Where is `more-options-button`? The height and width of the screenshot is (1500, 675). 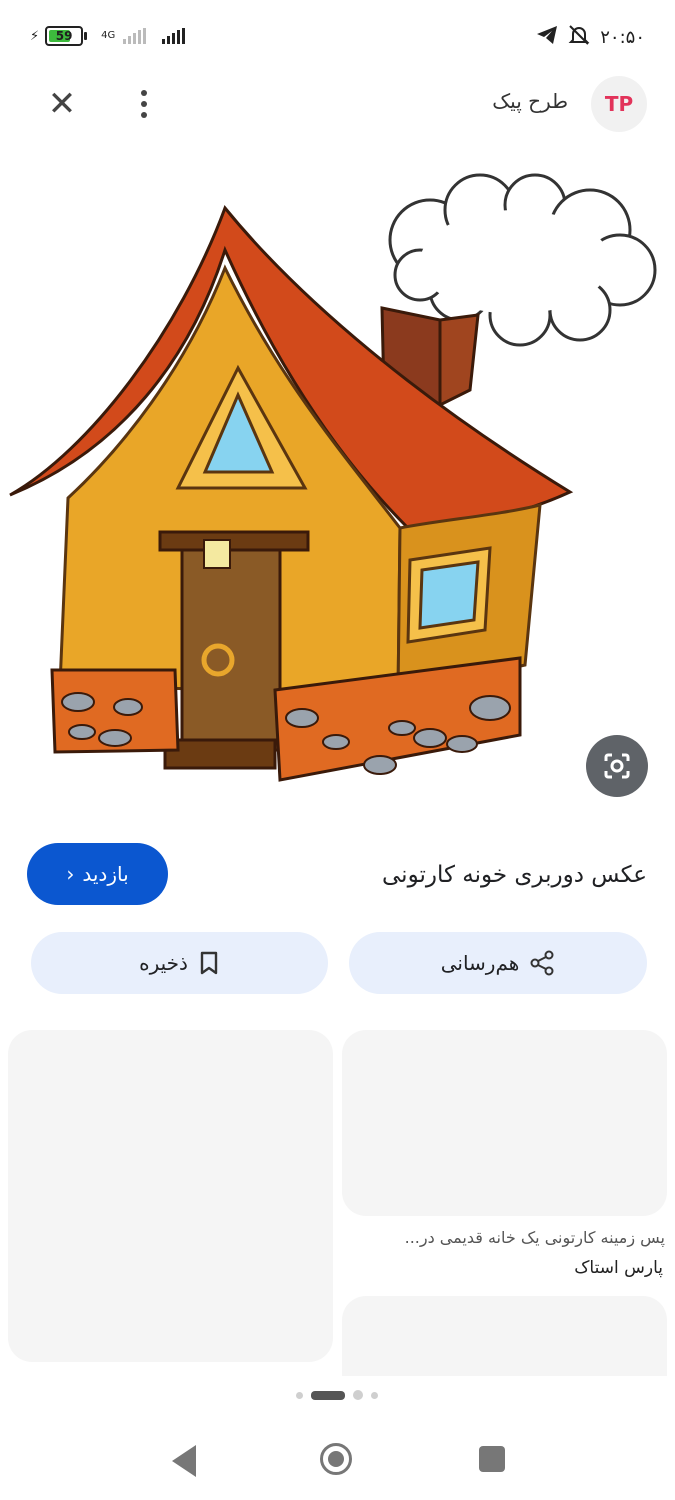
more-options-button is located at coordinates (144, 104).